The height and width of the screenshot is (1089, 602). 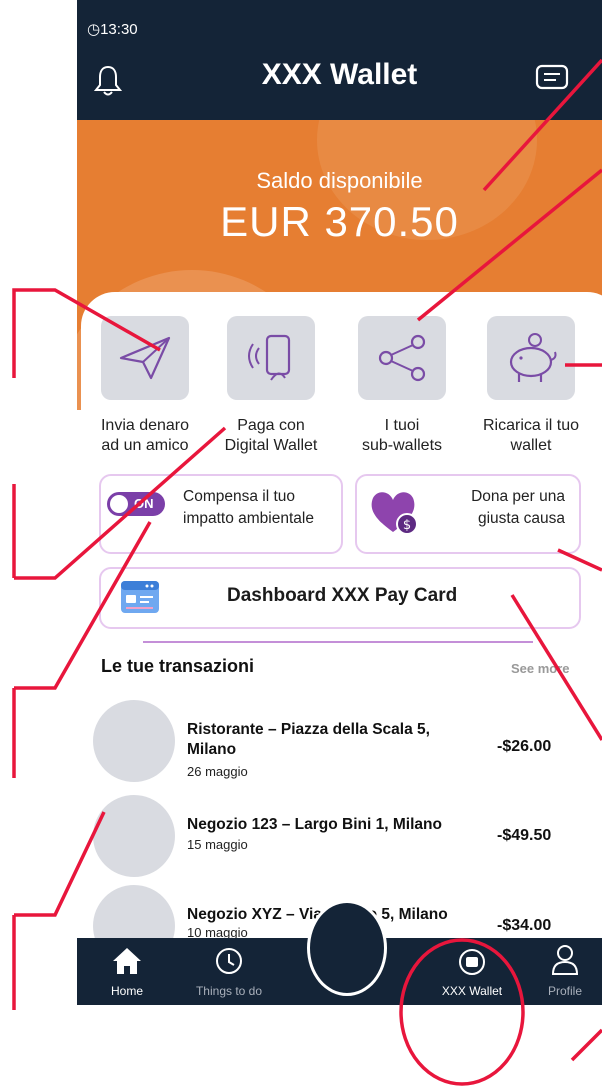 I want to click on eco-toggle-text: ON, so click(x=144, y=503).